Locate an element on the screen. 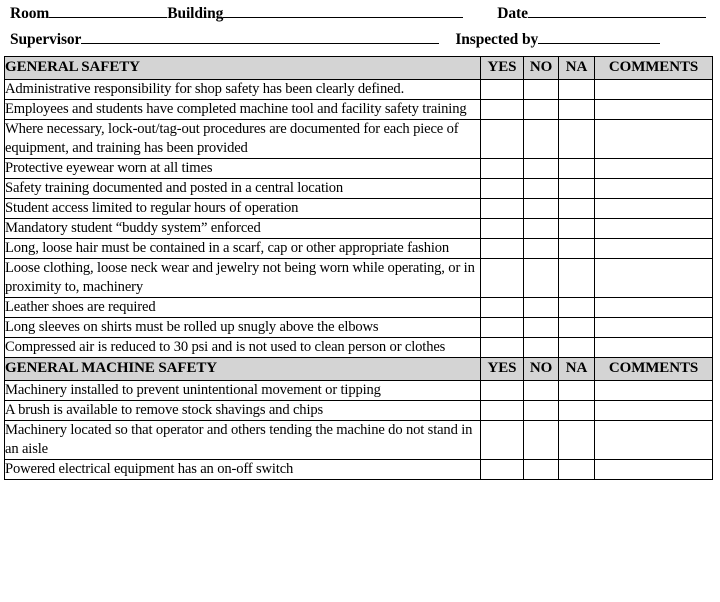 This screenshot has width=720, height=602. checklist-item-label: Protective eyewear worn at all times is located at coordinates (242, 168).